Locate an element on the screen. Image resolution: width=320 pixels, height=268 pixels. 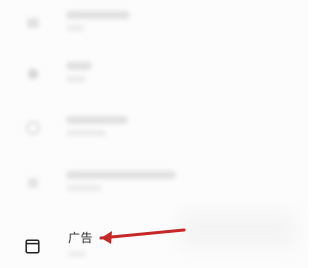
ads-label: 广告 is located at coordinates (81, 238).